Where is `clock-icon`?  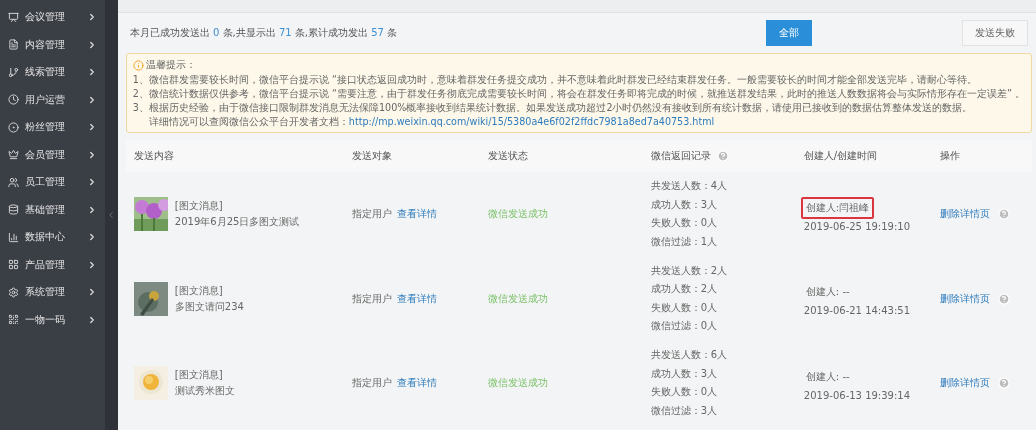
clock-icon is located at coordinates (13, 100).